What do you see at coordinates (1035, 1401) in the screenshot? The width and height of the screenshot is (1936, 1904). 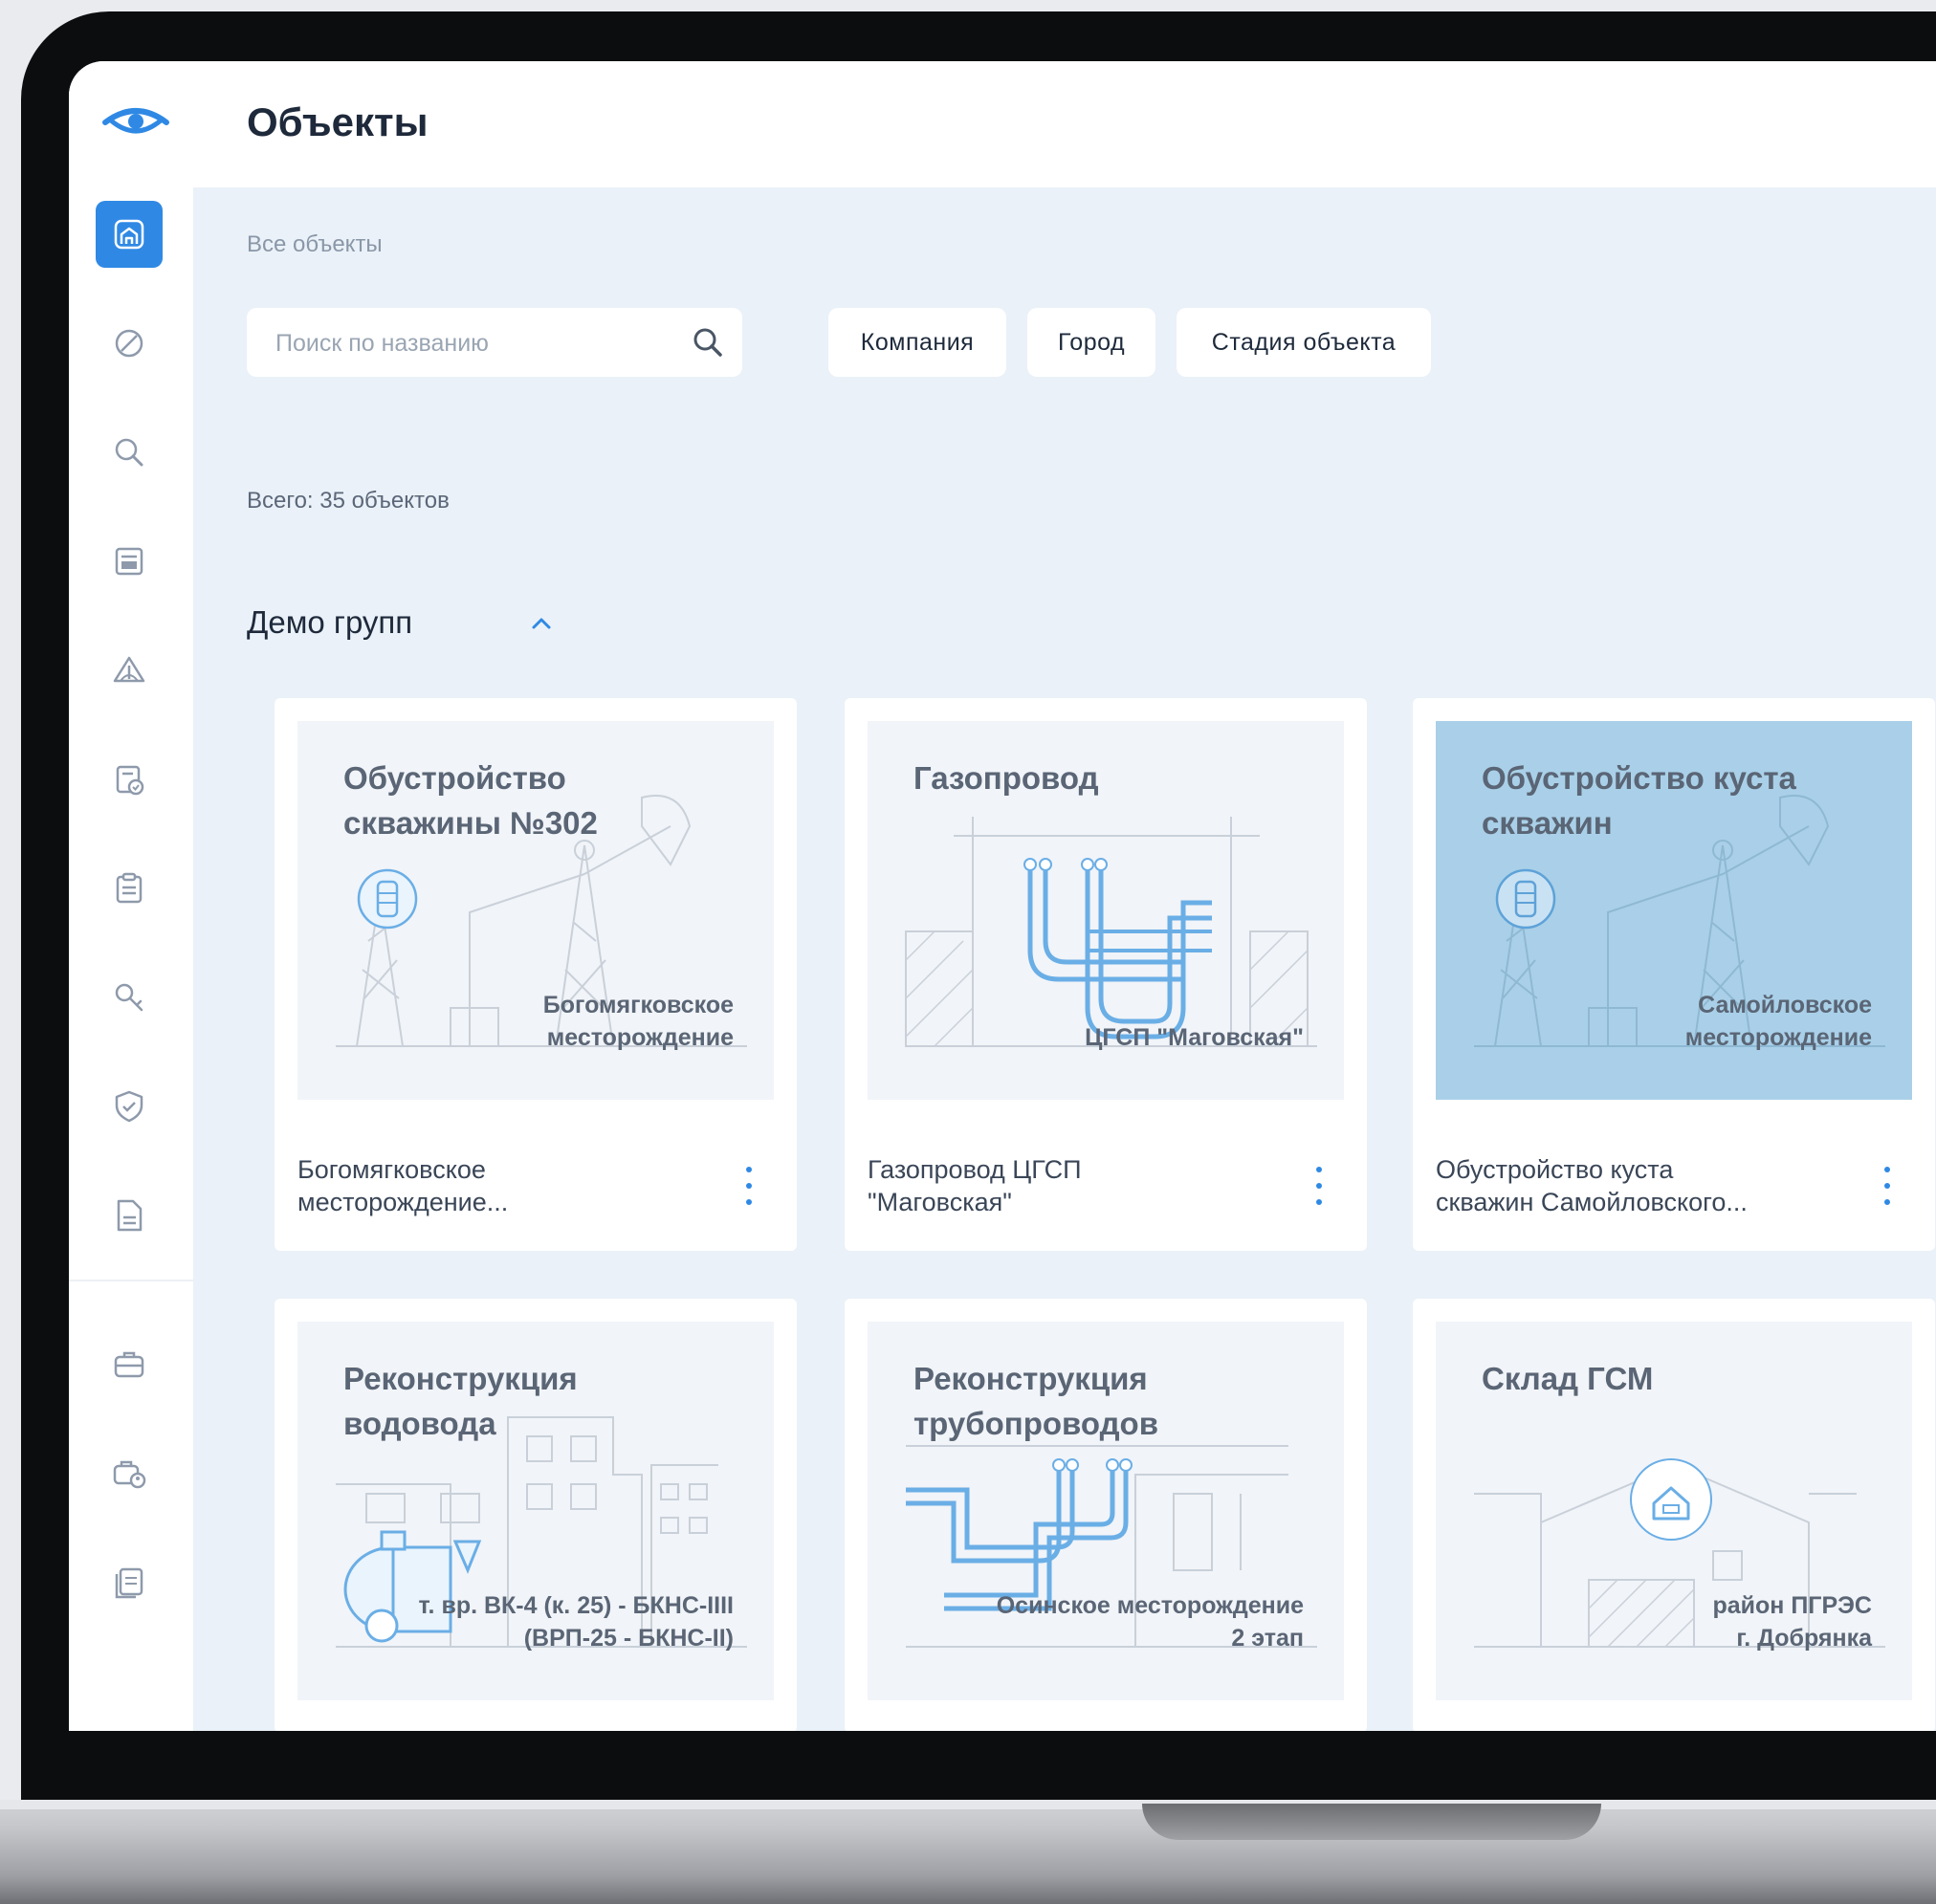 I see `thumb-title: Реконструкция трубопроводов` at bounding box center [1035, 1401].